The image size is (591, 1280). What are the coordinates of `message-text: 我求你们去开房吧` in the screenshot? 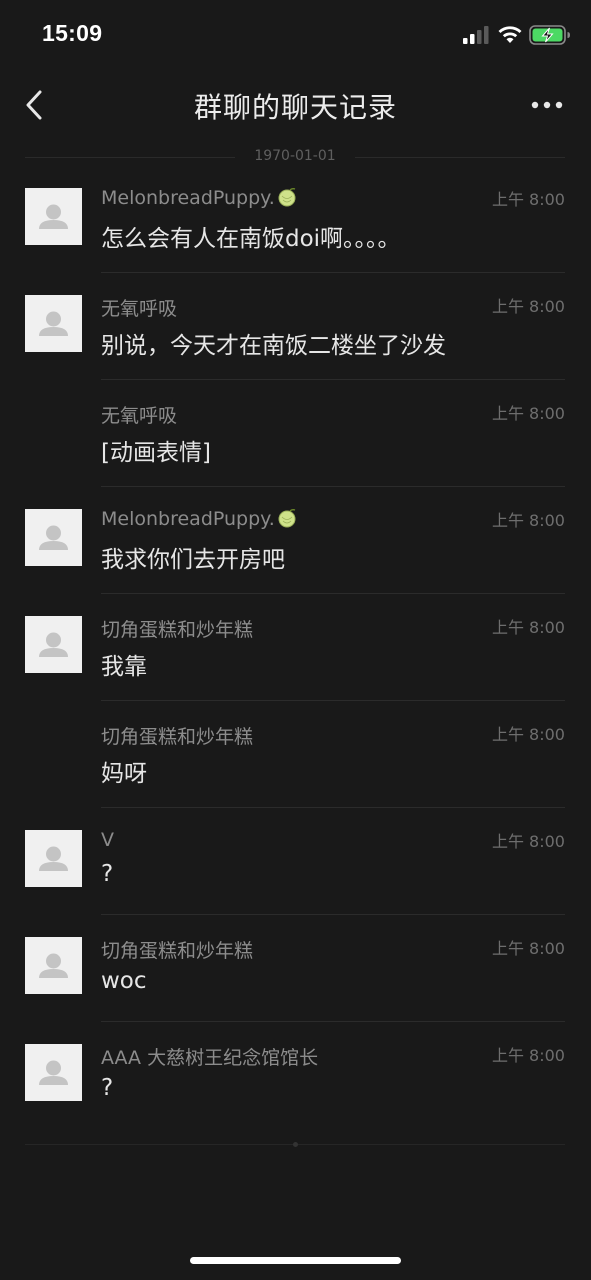 It's located at (193, 560).